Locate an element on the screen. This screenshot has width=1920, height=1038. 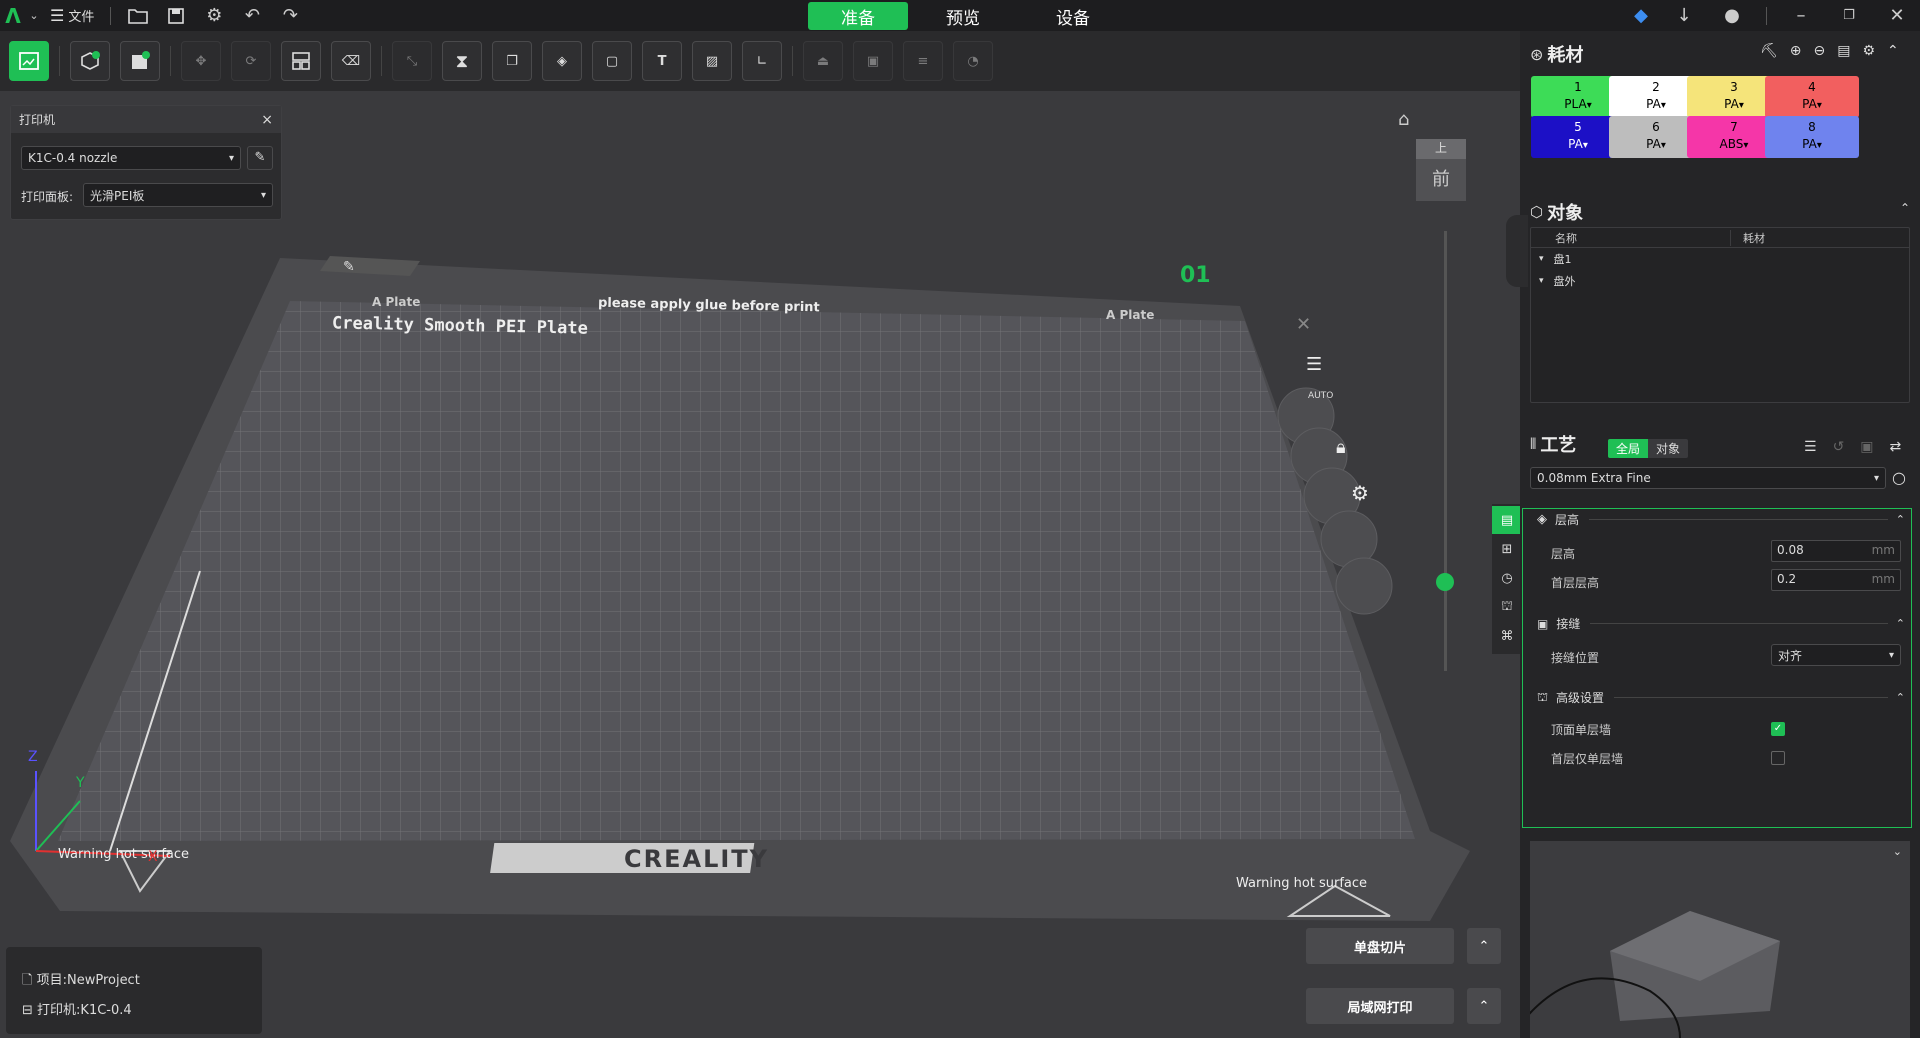
others-tab-icon: ⌘ is located at coordinates (1507, 636).